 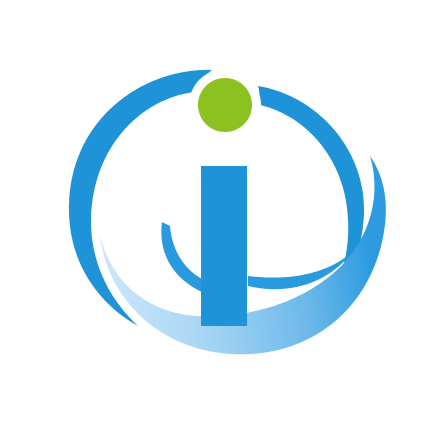 I want to click on i-stem, so click(x=224, y=246).